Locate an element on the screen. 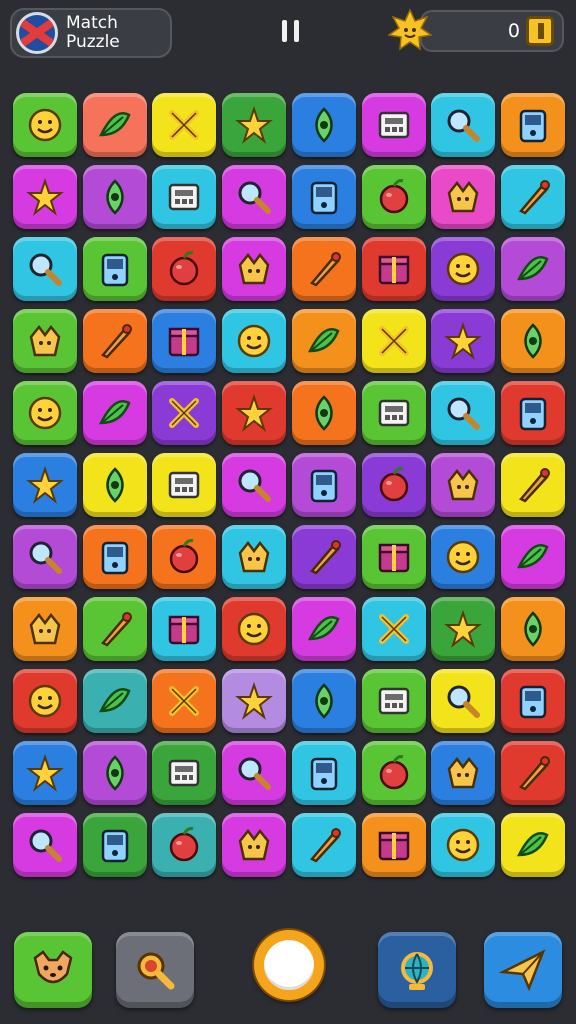 This screenshot has width=576, height=1024. game-title: Match Puzzle is located at coordinates (93, 33).